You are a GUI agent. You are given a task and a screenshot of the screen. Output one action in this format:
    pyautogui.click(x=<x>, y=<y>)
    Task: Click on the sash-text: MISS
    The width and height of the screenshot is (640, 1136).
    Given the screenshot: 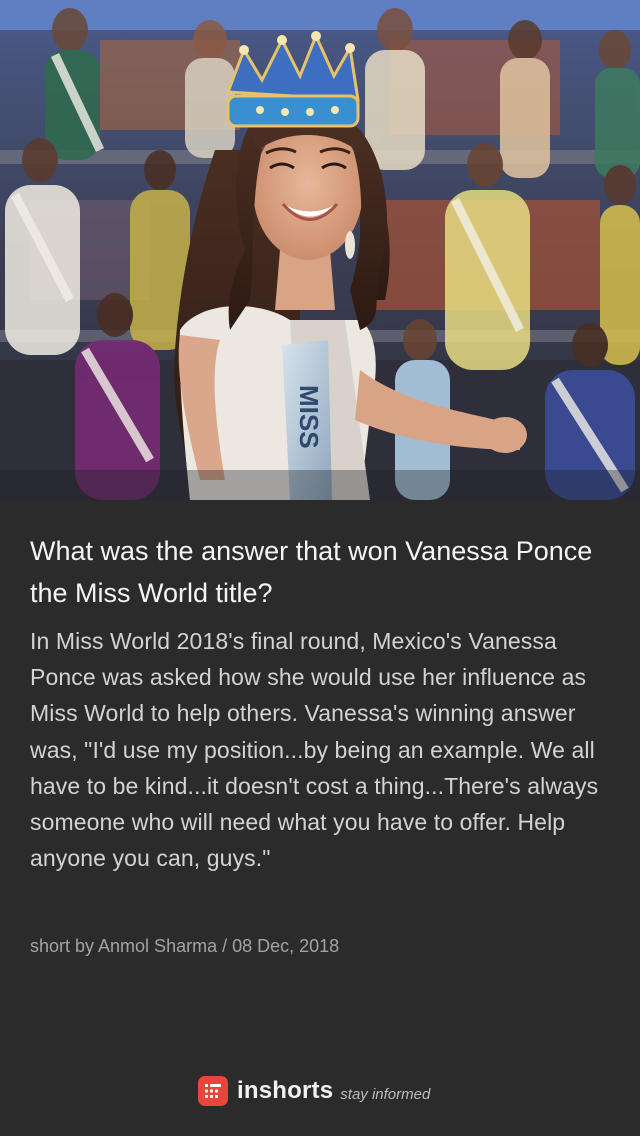 What is the action you would take?
    pyautogui.click(x=309, y=417)
    